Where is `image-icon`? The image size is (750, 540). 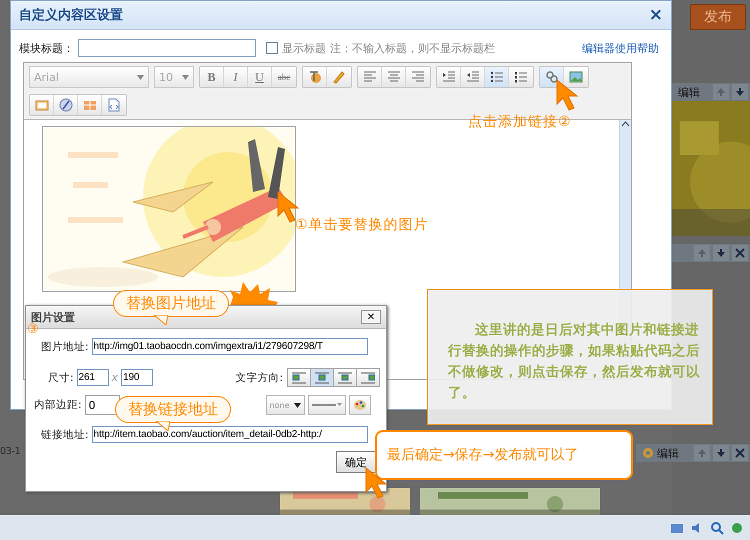
image-icon is located at coordinates (576, 77).